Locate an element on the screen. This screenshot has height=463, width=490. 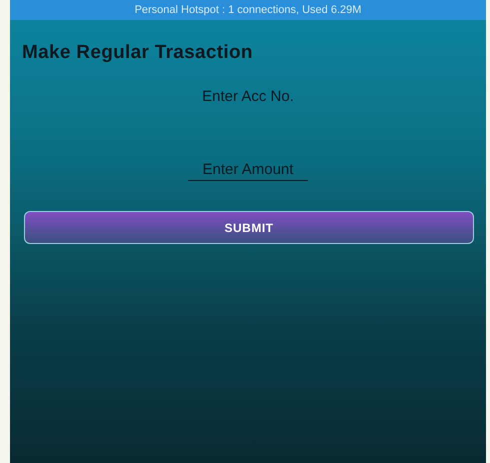
page-title: Make Regular Trasaction is located at coordinates (138, 53).